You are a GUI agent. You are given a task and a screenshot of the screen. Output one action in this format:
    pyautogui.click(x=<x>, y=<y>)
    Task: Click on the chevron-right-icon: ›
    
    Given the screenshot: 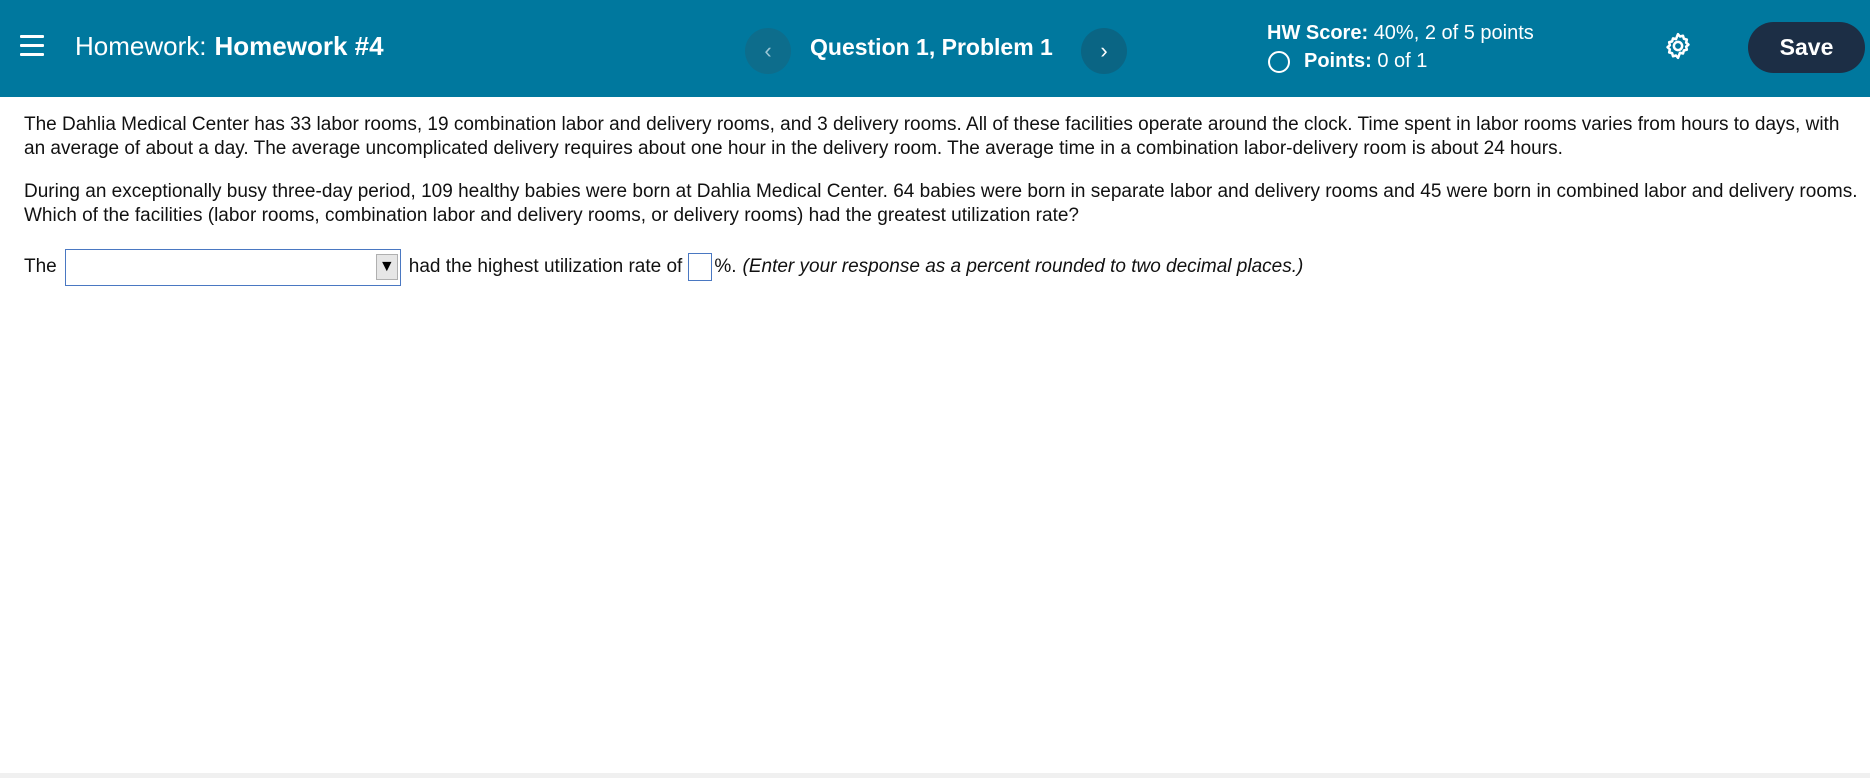 What is the action you would take?
    pyautogui.click(x=1104, y=50)
    